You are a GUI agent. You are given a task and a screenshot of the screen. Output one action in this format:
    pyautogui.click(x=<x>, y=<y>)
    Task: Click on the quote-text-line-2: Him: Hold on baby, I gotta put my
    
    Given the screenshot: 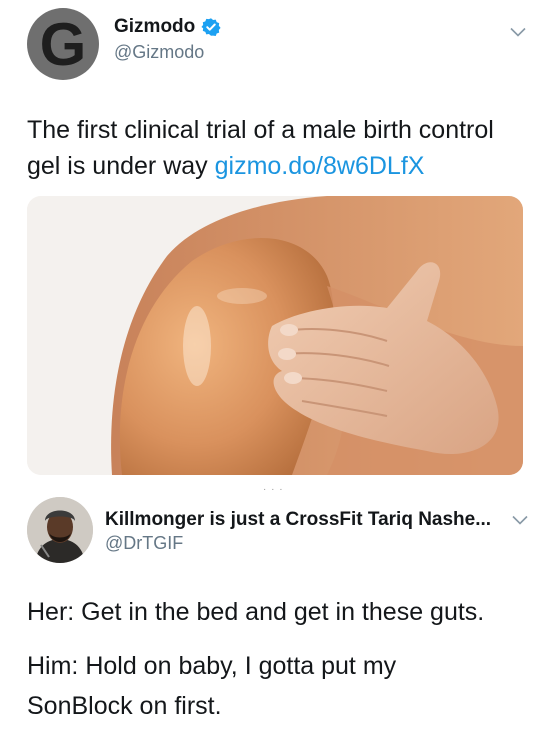 What is the action you would take?
    pyautogui.click(x=212, y=666)
    